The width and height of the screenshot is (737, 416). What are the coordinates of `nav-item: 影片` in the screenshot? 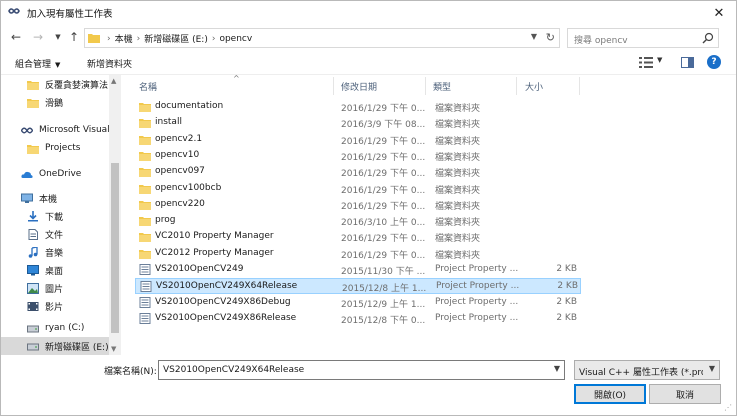 It's located at (55, 306).